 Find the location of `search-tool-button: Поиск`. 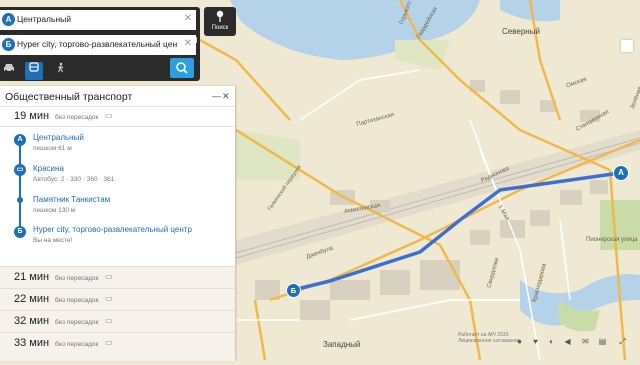

search-tool-button: Поиск is located at coordinates (220, 21).